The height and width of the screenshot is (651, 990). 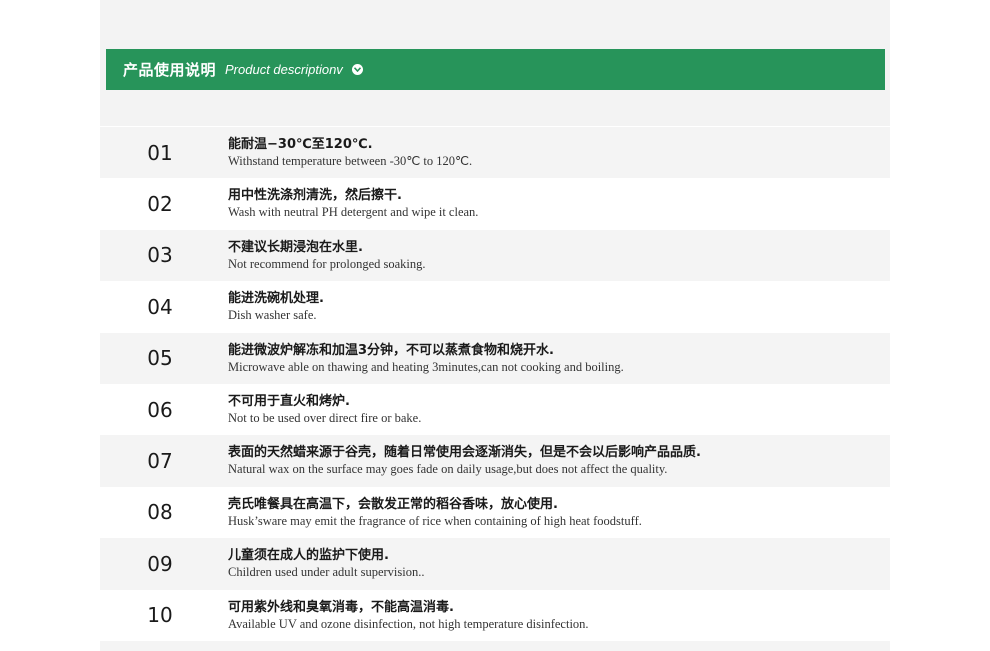 I want to click on item-text-cn: 不可用于直火和烤炉., so click(x=289, y=401).